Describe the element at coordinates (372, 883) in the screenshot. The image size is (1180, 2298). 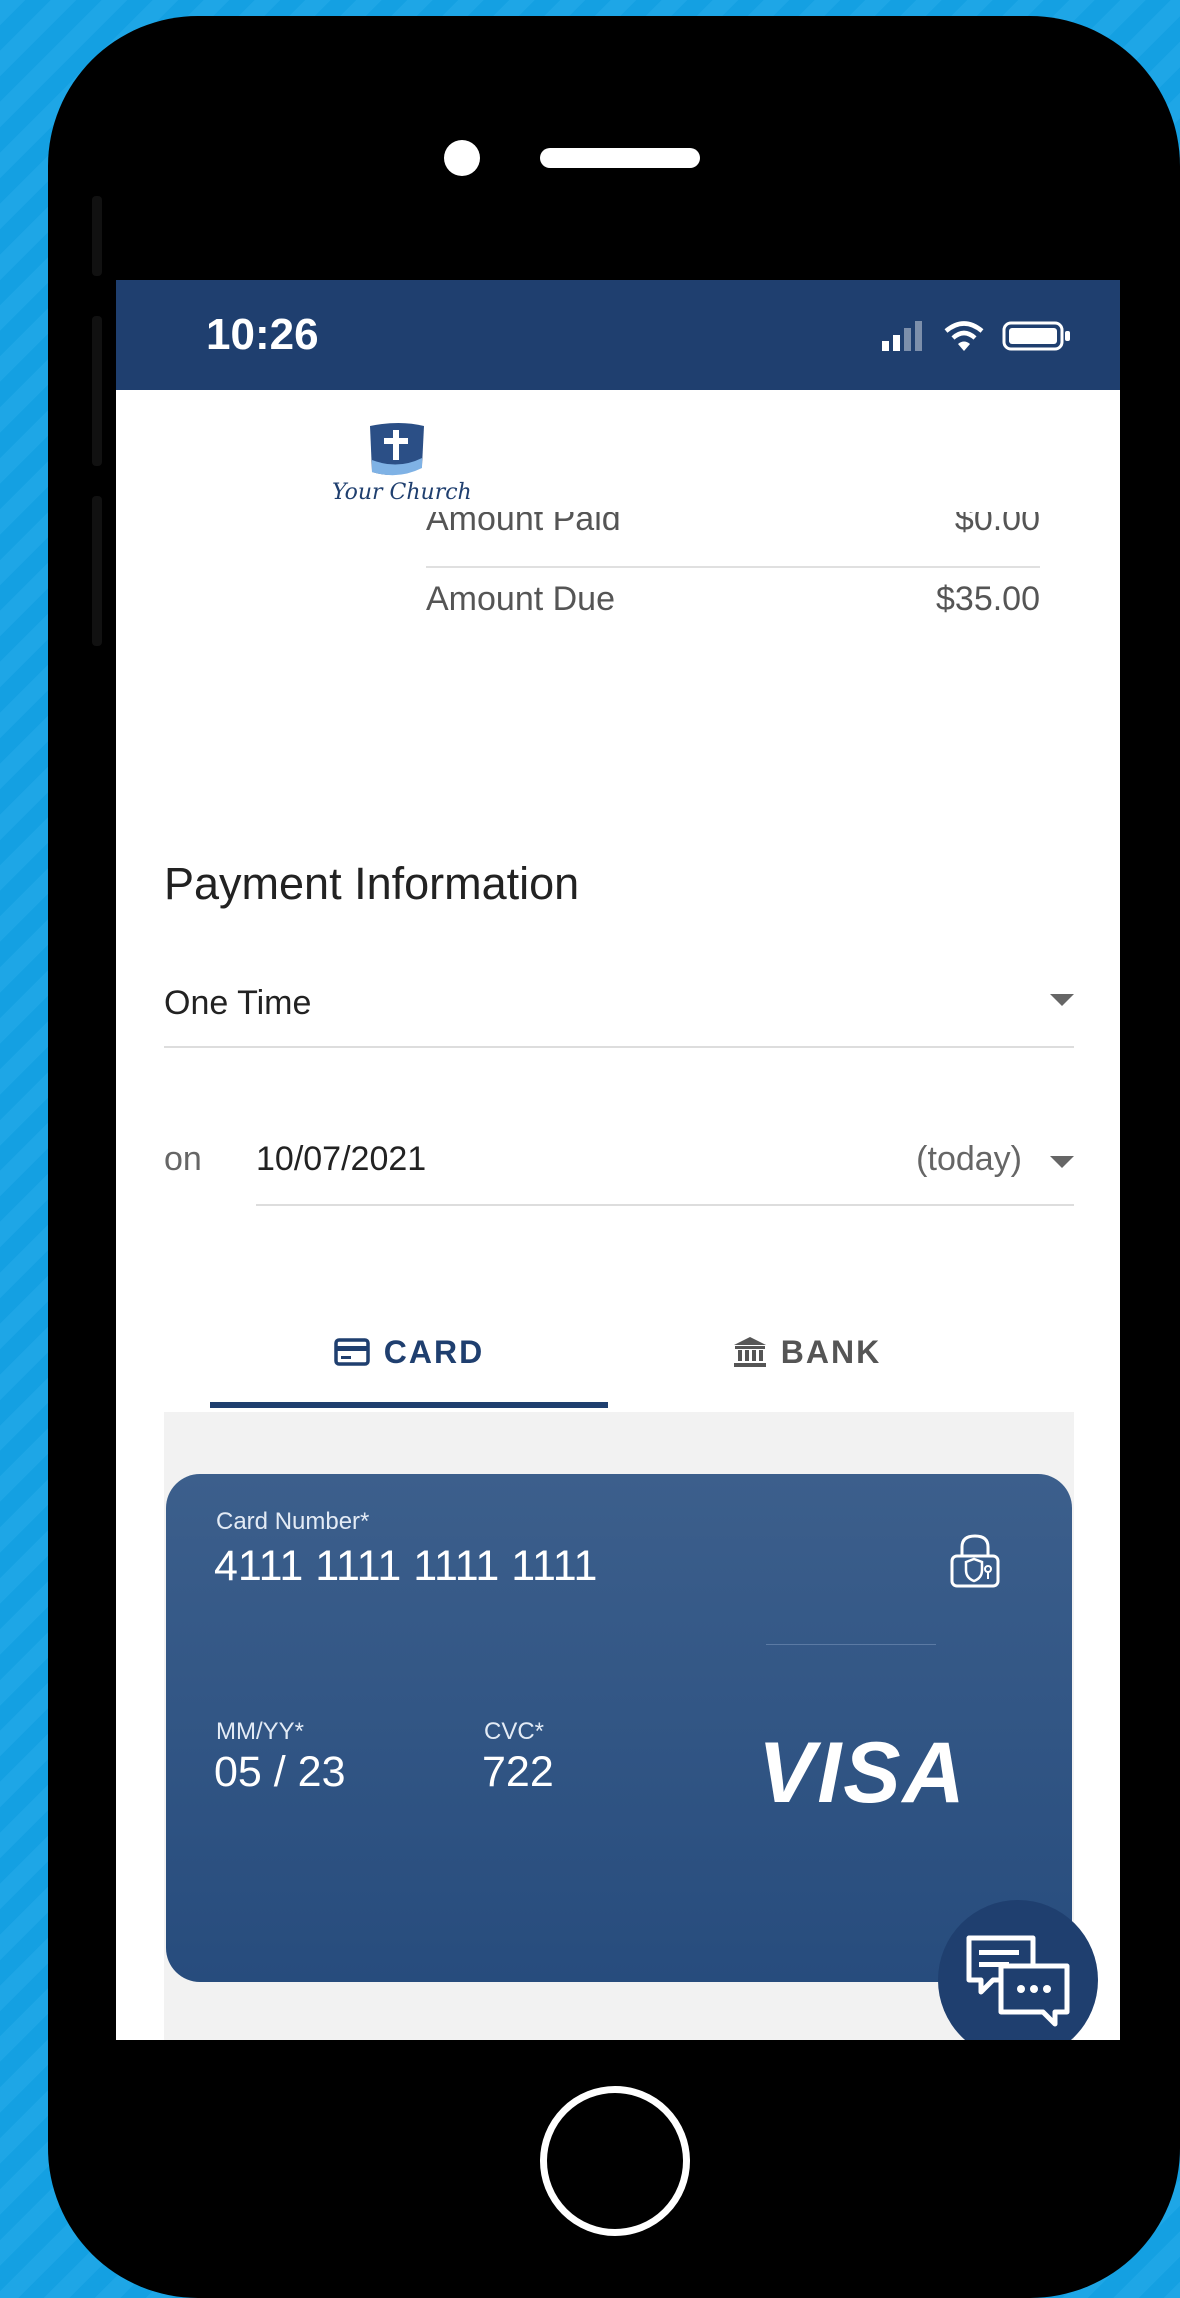
I see `payment-info-title: Payment Information` at that location.